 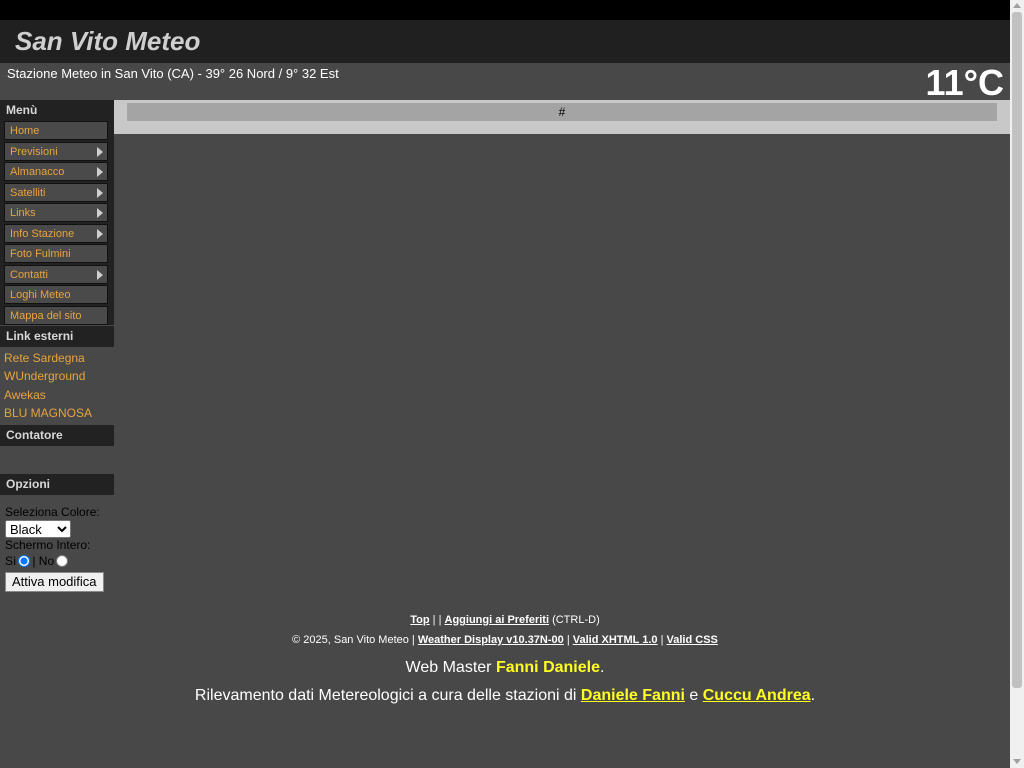 I want to click on menu-item-loghi-meteo: Loghi Meteo, so click(x=56, y=294).